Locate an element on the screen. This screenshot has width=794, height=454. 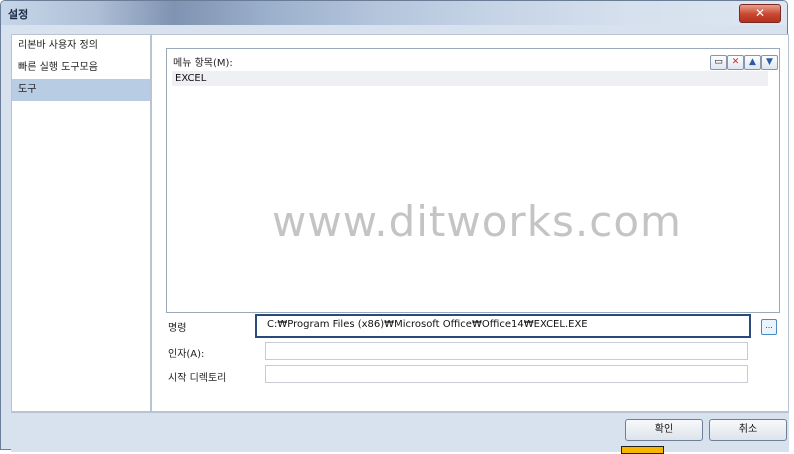
command-label: 명령 is located at coordinates (177, 328).